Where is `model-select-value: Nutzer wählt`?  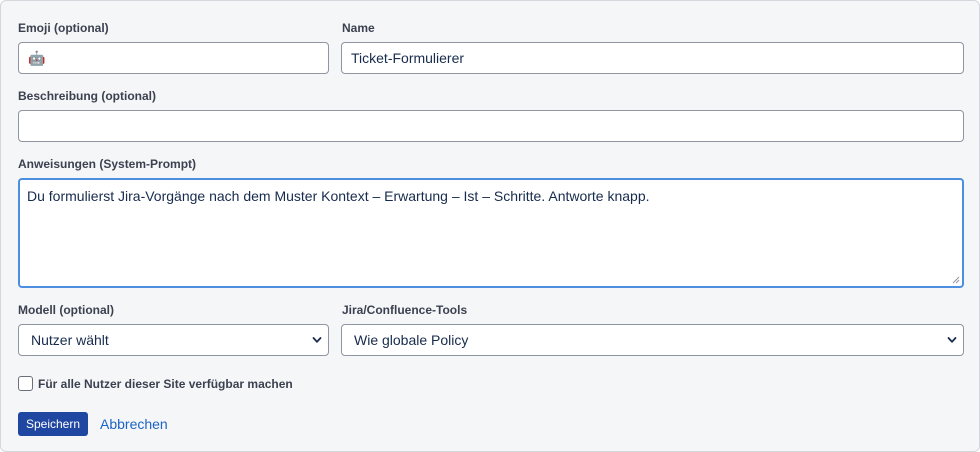
model-select-value: Nutzer wählt is located at coordinates (70, 340).